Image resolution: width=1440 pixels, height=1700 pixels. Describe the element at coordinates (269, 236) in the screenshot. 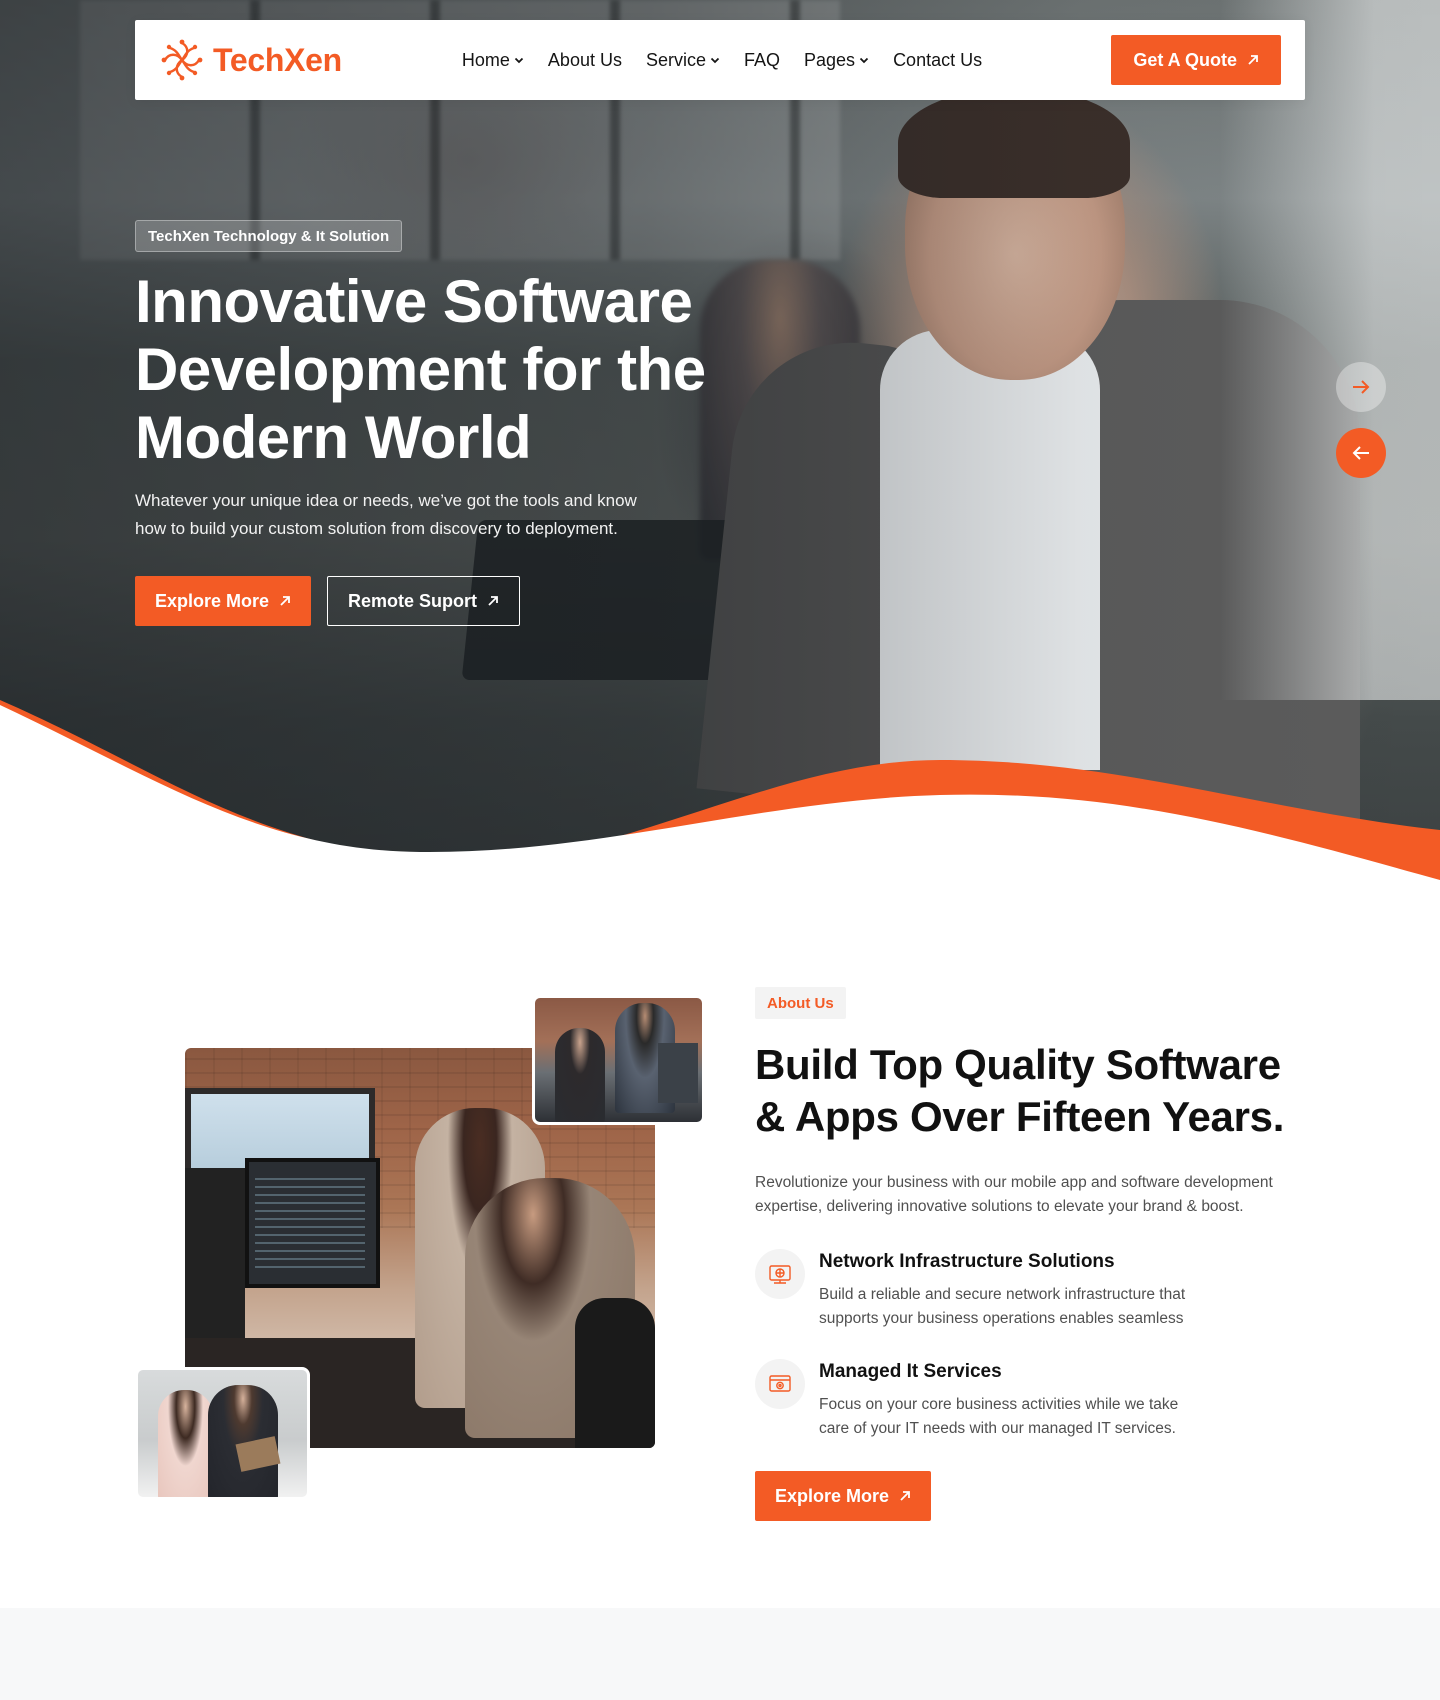

I see `hero-badge: TechXen Technology & It Solution` at that location.